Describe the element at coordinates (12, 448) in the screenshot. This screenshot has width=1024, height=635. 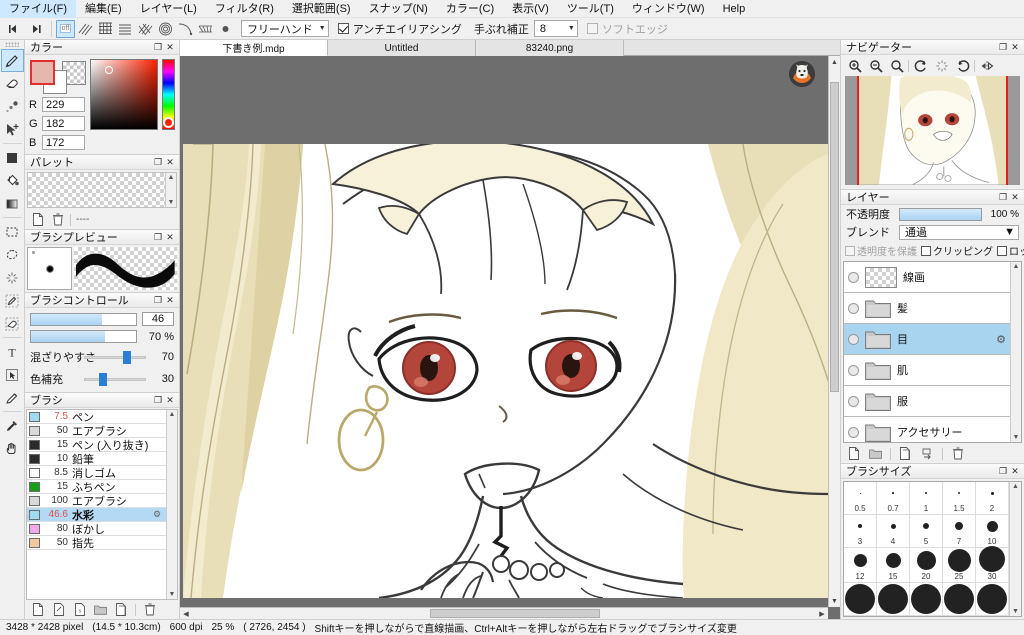
I see `tool-hand` at that location.